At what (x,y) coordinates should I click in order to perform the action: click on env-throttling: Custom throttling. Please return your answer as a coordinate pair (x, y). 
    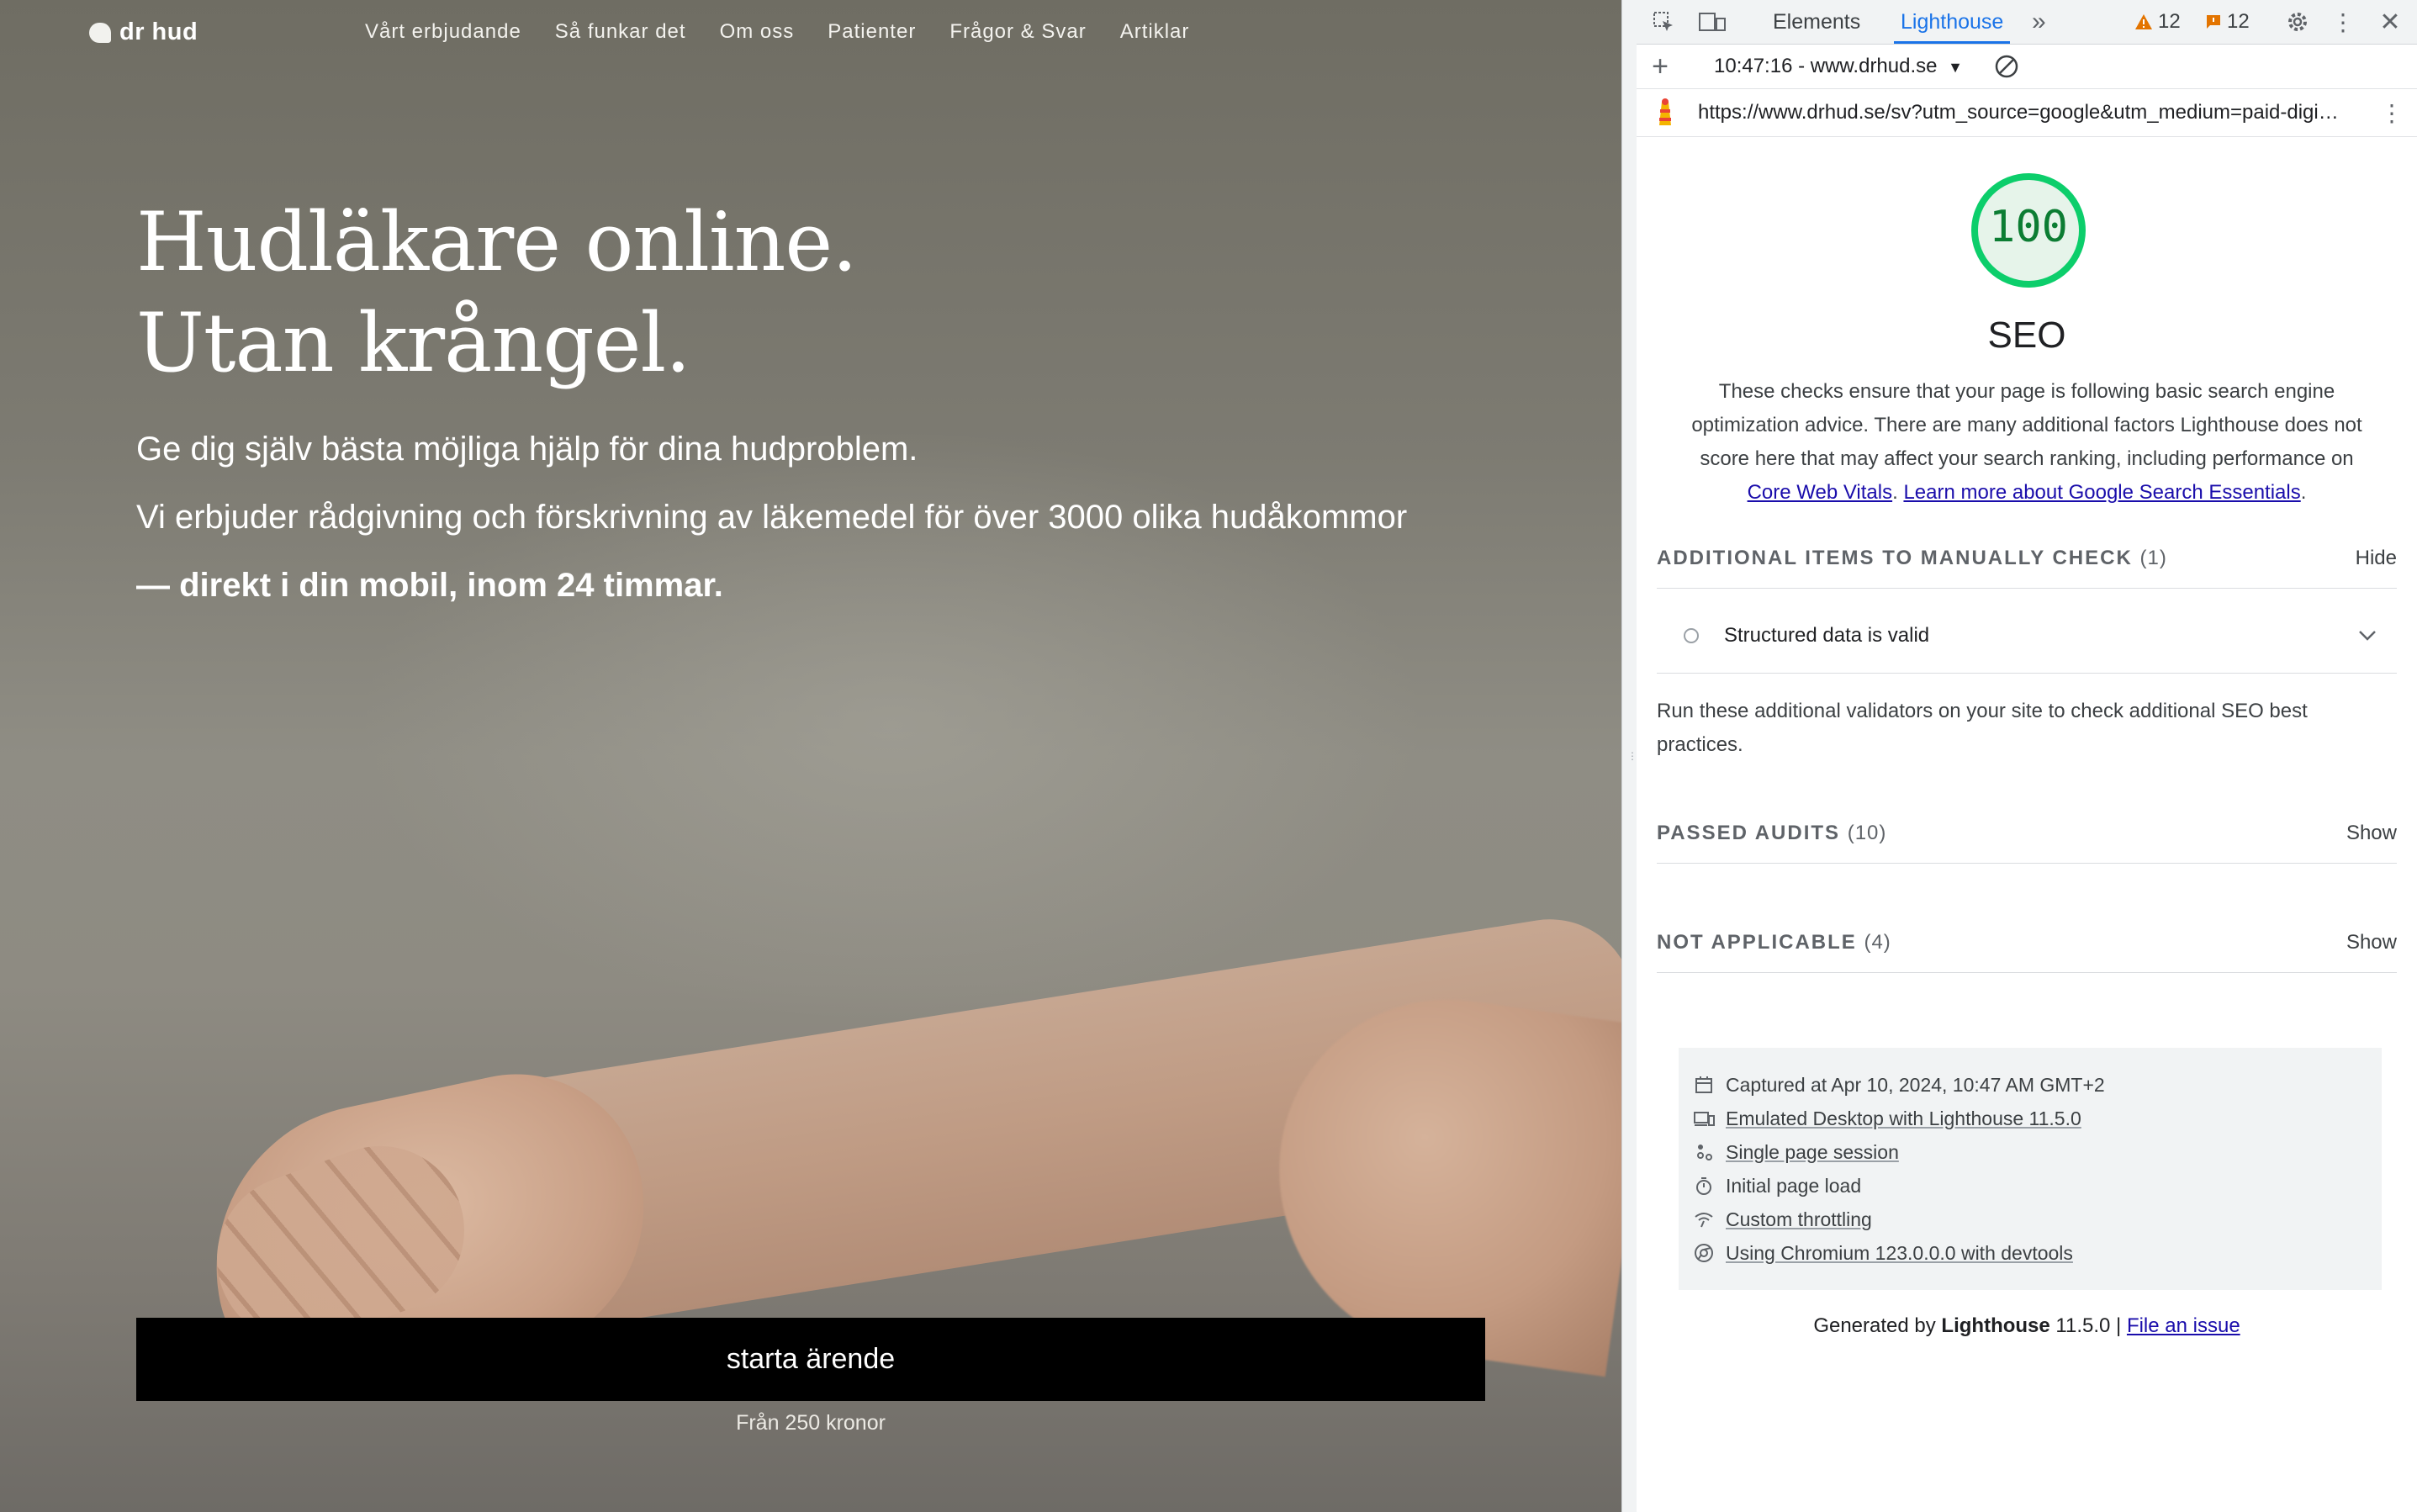
    Looking at the image, I should click on (2038, 1219).